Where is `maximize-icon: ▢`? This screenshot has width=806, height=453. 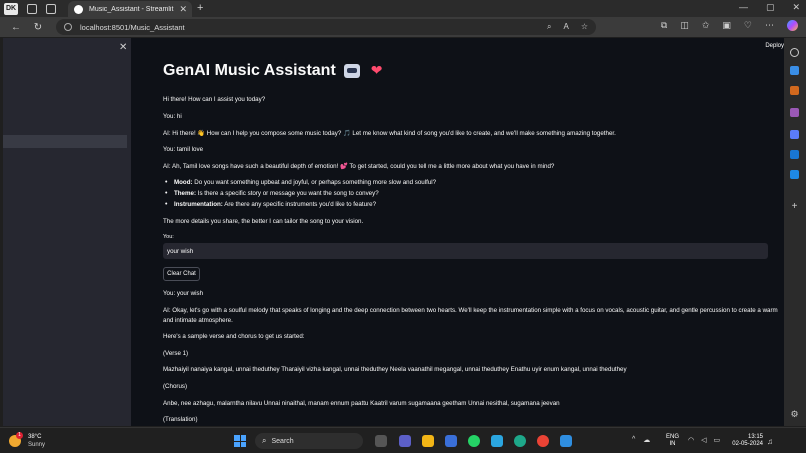 maximize-icon: ▢ is located at coordinates (770, 7).